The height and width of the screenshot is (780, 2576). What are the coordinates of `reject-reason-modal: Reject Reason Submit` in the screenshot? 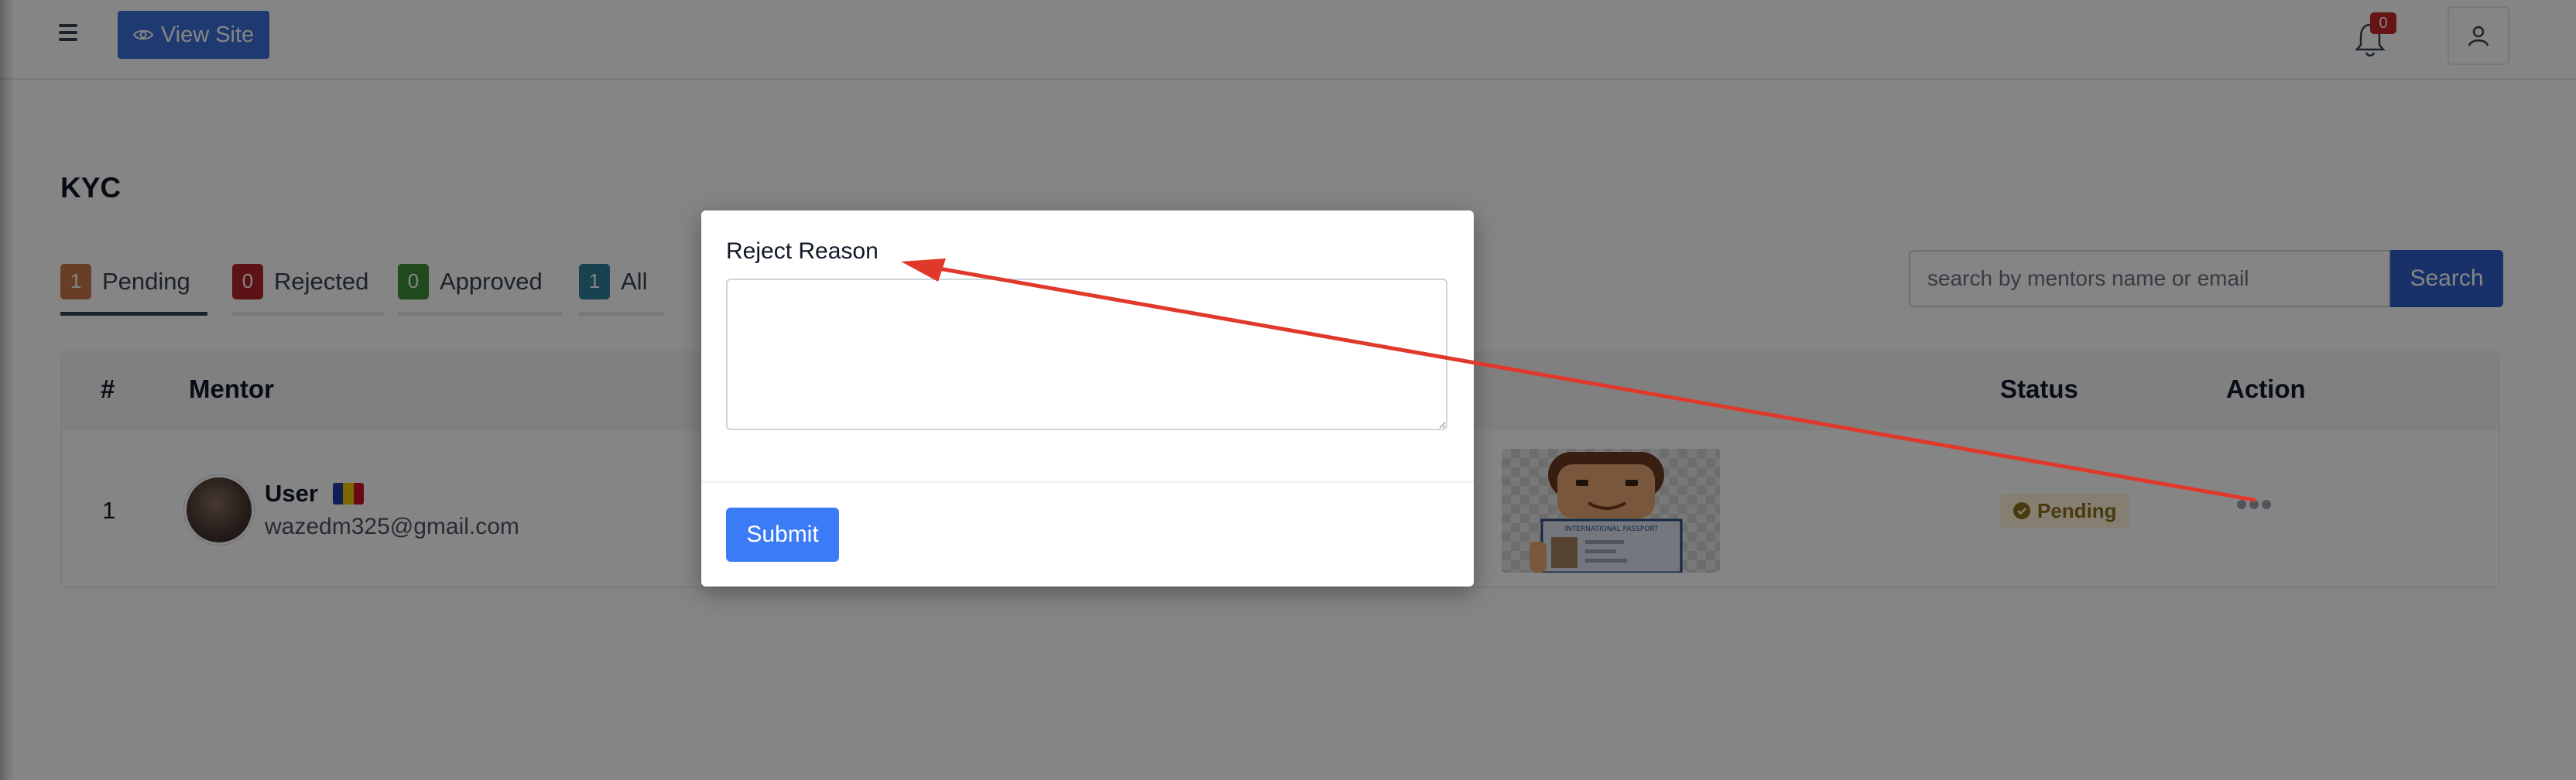 It's located at (1087, 398).